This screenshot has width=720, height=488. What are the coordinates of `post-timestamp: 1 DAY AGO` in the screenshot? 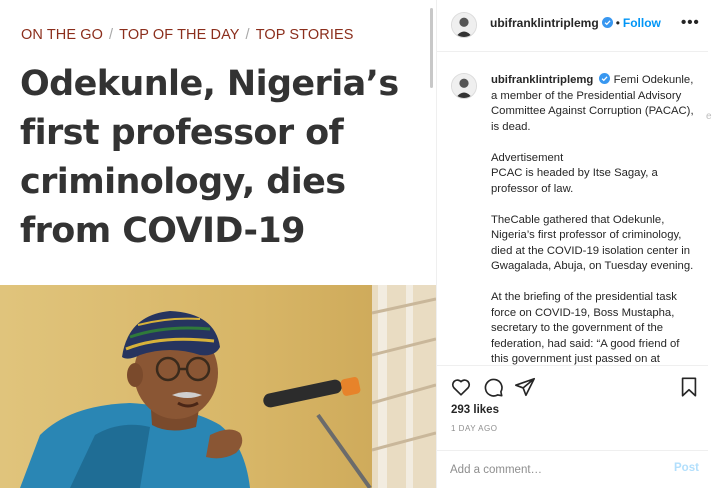 It's located at (474, 428).